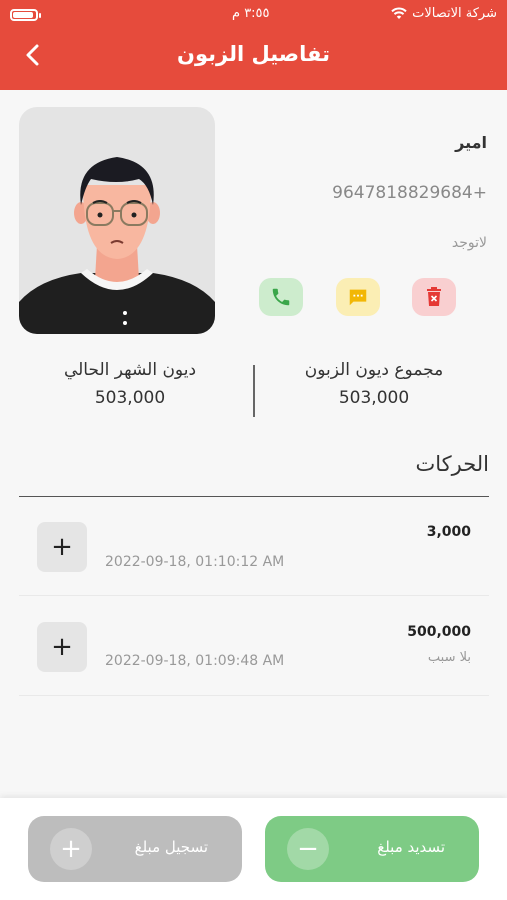 The image size is (507, 900). What do you see at coordinates (374, 384) in the screenshot?
I see `total-debt: مجموع ديون الزبون 503,000` at bounding box center [374, 384].